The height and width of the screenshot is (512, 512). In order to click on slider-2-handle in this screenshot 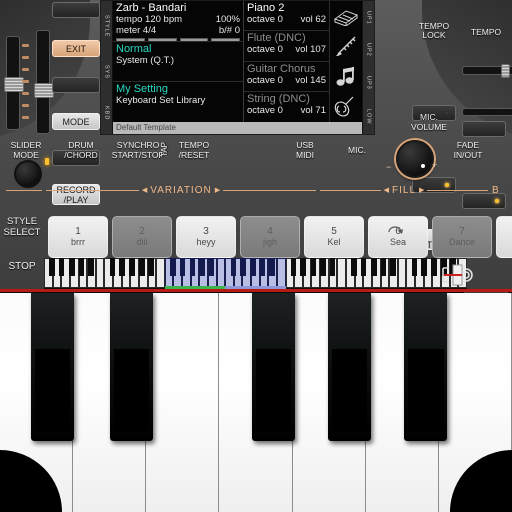, I will do `click(44, 90)`.